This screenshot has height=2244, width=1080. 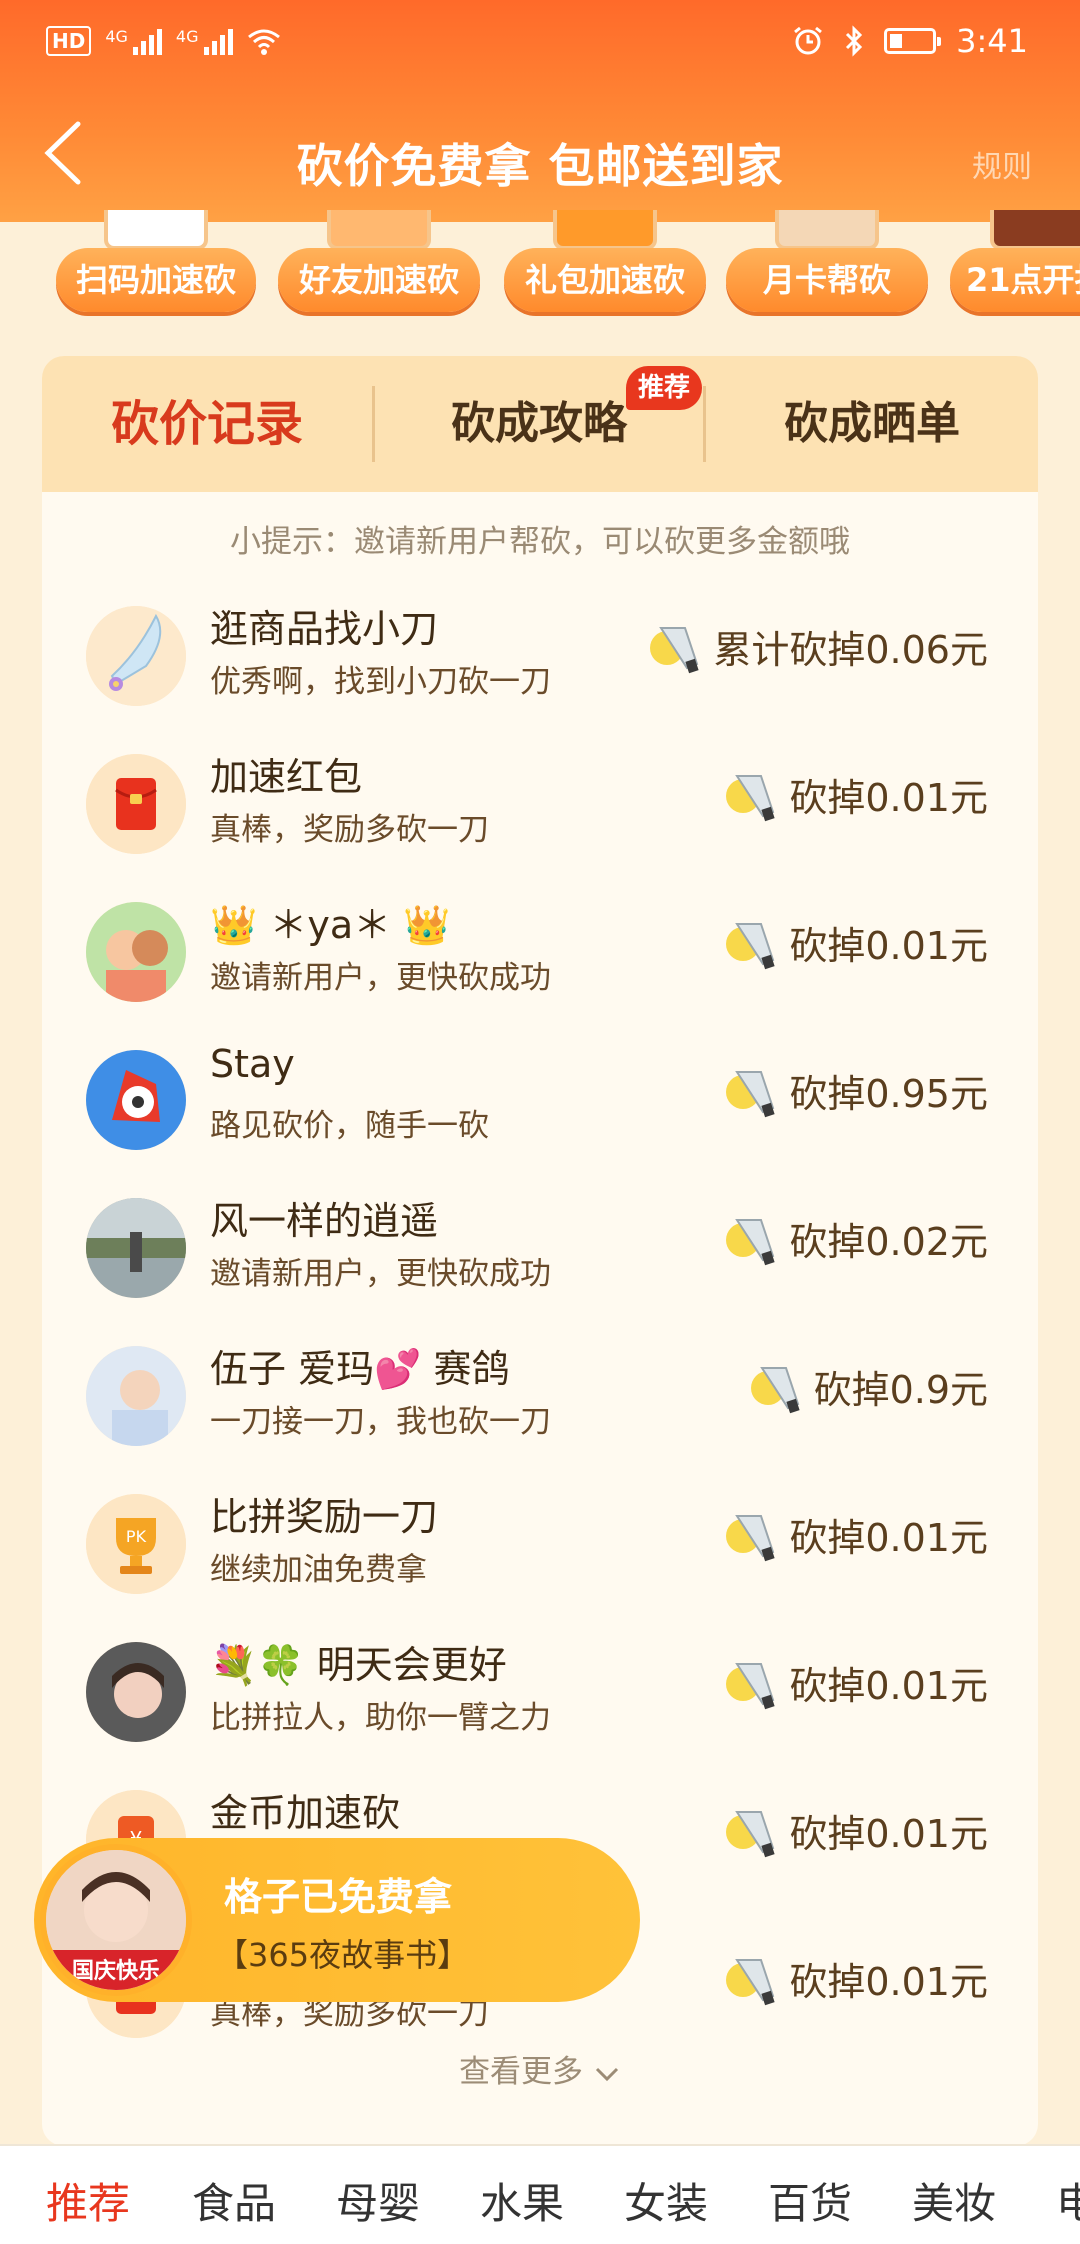 What do you see at coordinates (808, 40) in the screenshot?
I see `alarm-icon` at bounding box center [808, 40].